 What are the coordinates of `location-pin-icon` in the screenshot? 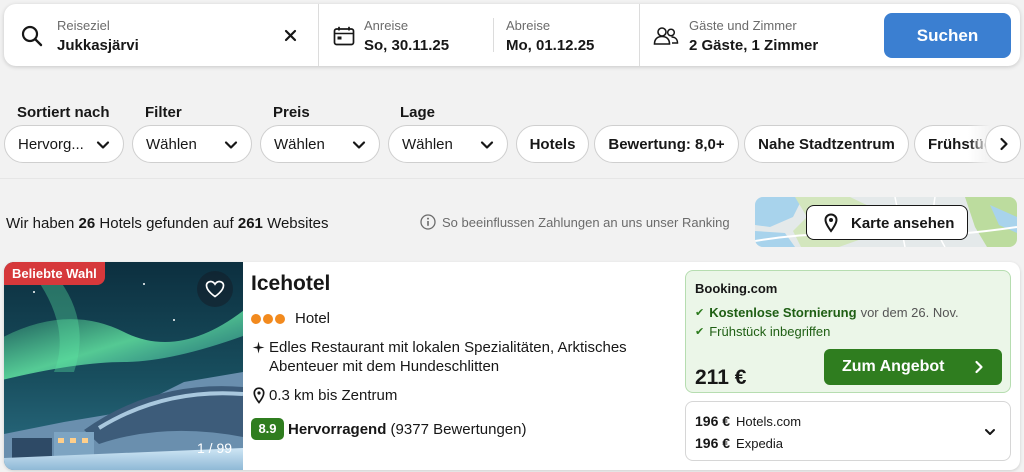 It's located at (259, 395).